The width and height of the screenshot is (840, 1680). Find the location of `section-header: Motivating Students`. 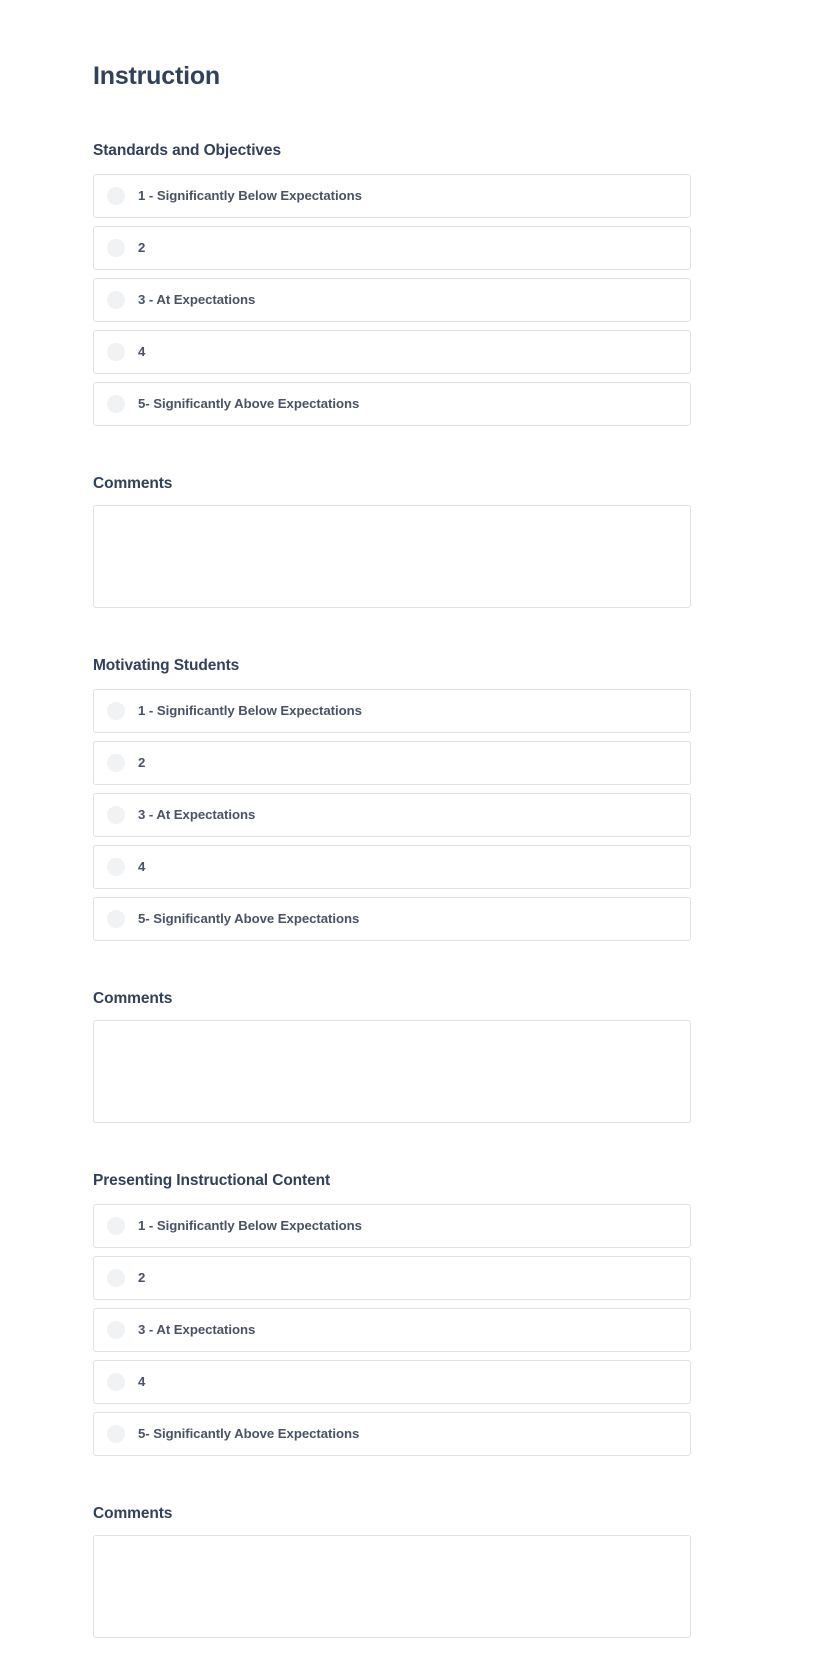

section-header: Motivating Students is located at coordinates (166, 665).